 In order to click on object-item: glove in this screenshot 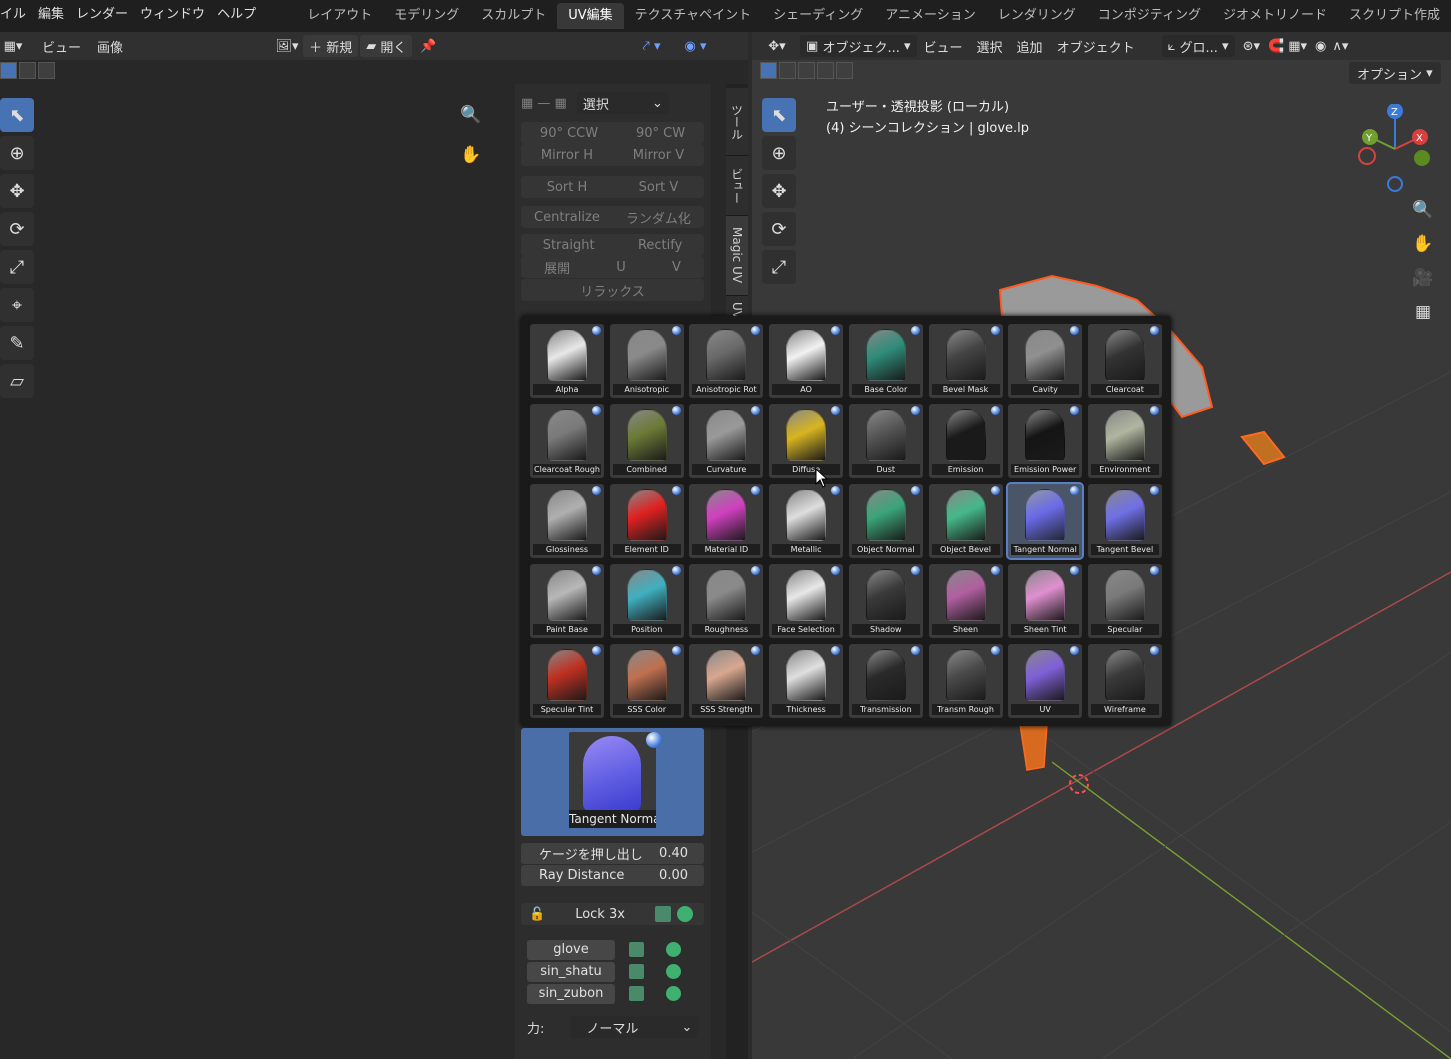, I will do `click(571, 950)`.